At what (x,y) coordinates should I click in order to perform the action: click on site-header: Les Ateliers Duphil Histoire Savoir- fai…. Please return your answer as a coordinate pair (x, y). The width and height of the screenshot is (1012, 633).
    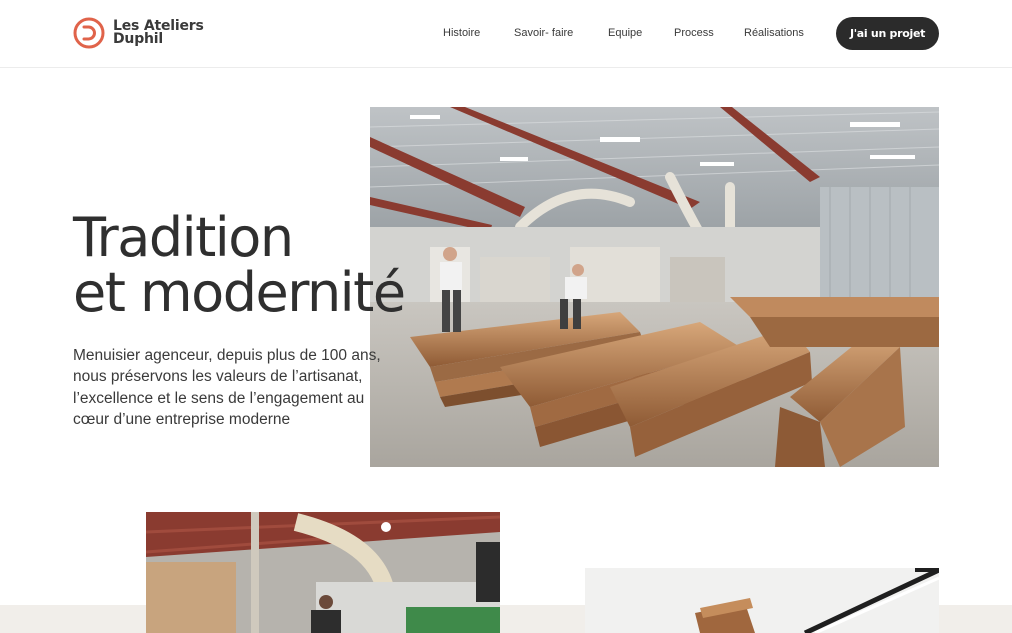
    Looking at the image, I should click on (506, 34).